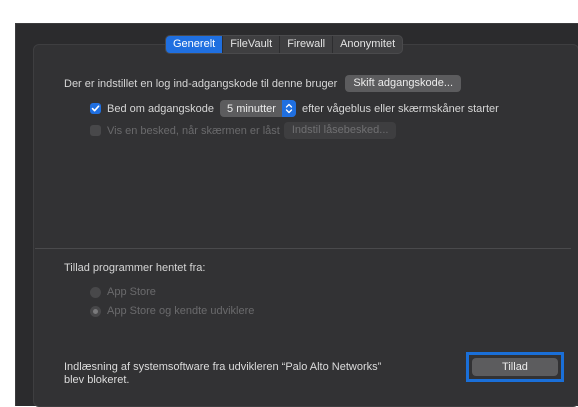  What do you see at coordinates (303, 248) in the screenshot?
I see `section-divider` at bounding box center [303, 248].